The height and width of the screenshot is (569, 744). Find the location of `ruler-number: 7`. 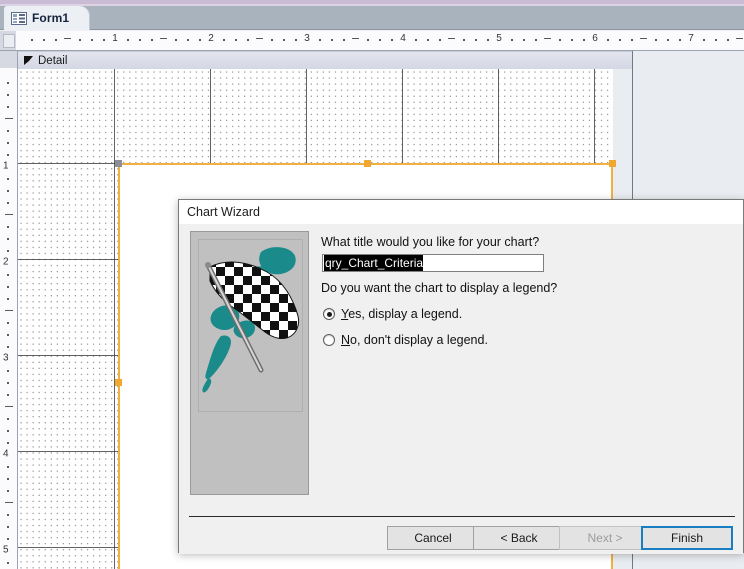

ruler-number: 7 is located at coordinates (691, 38).